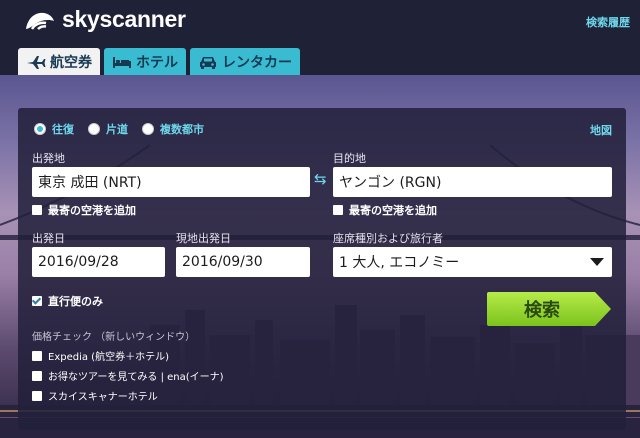  Describe the element at coordinates (472, 182) in the screenshot. I see `destination-input: ヤンゴン (RGN)` at that location.